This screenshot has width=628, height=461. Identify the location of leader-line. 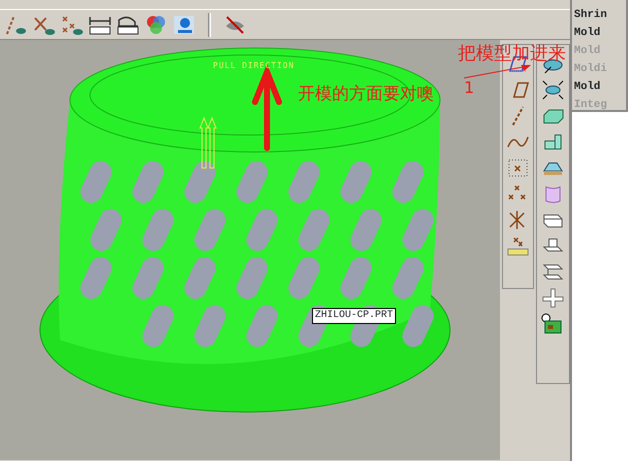
(497, 71).